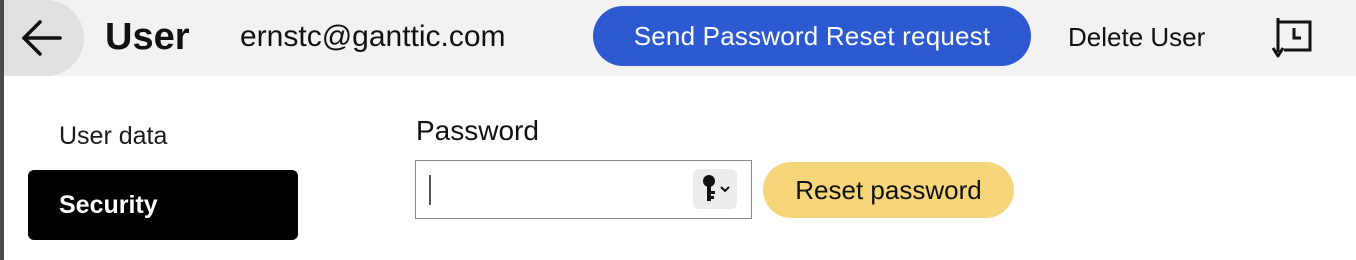 This screenshot has width=1356, height=260. I want to click on password-label: Password, so click(477, 130).